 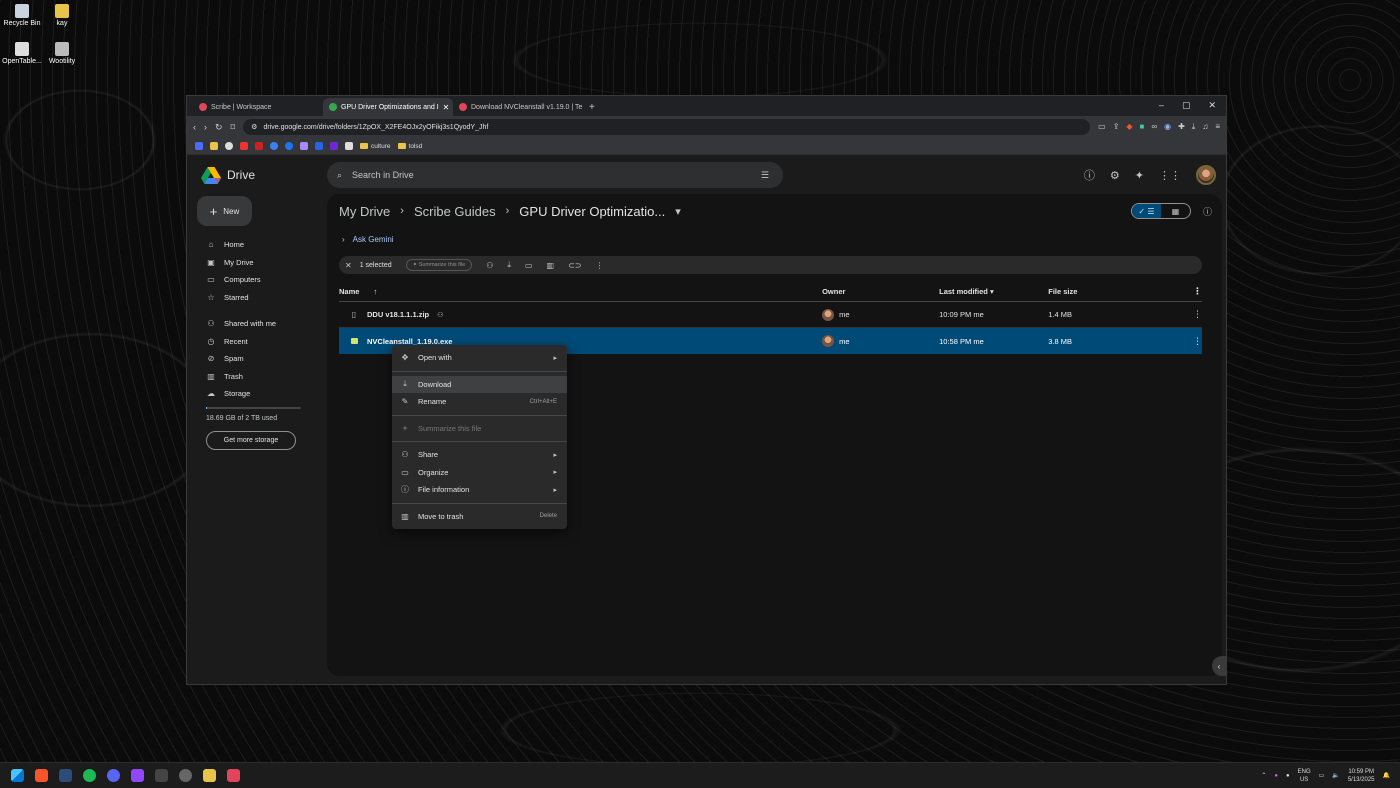 What do you see at coordinates (113, 775) in the screenshot?
I see `discord-icon` at bounding box center [113, 775].